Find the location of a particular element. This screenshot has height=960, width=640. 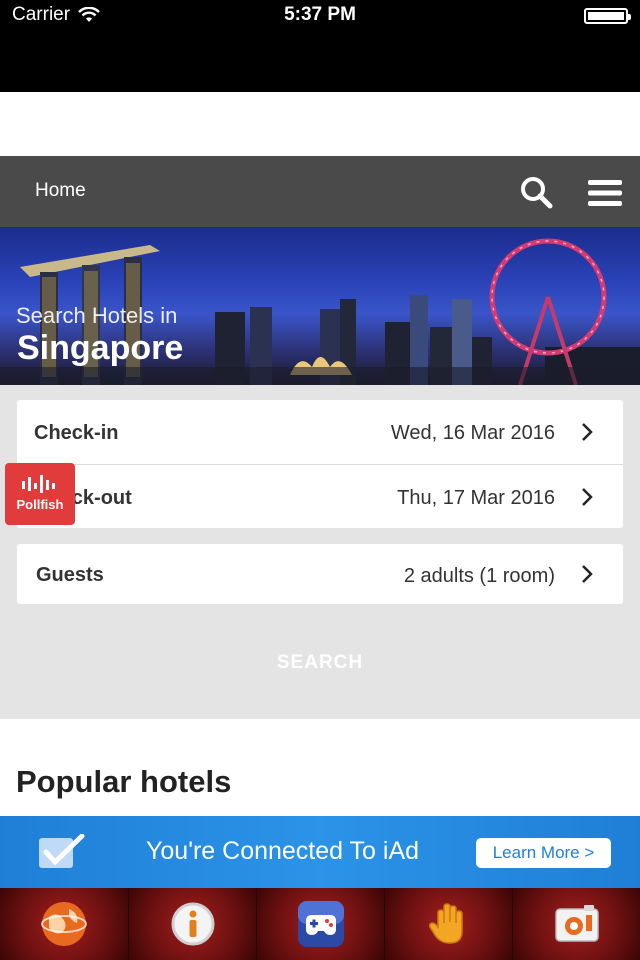

battery-icon is located at coordinates (607, 16).